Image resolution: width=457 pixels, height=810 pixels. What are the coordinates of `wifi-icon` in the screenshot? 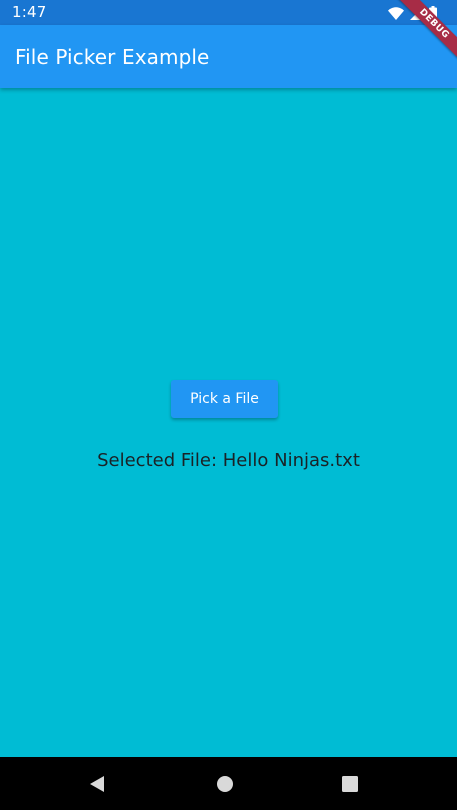 It's located at (396, 13).